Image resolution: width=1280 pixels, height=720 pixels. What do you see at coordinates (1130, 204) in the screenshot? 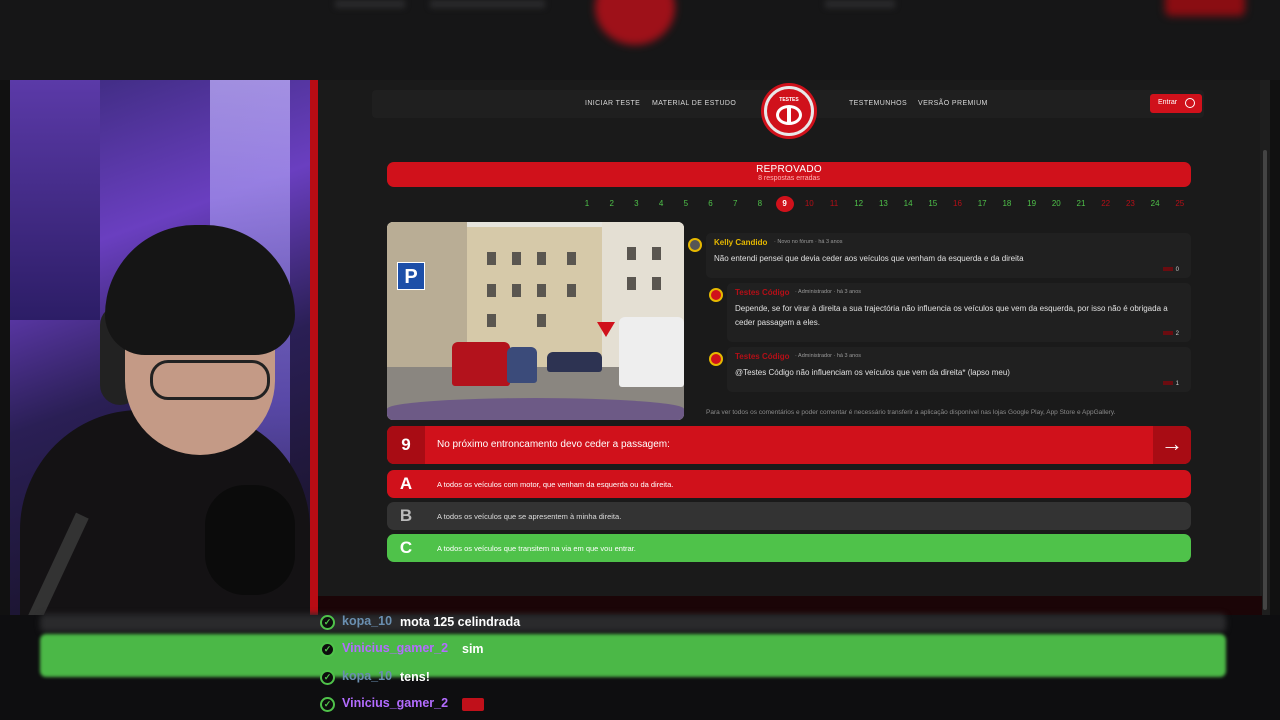
I see `question-number-23: 23` at bounding box center [1130, 204].